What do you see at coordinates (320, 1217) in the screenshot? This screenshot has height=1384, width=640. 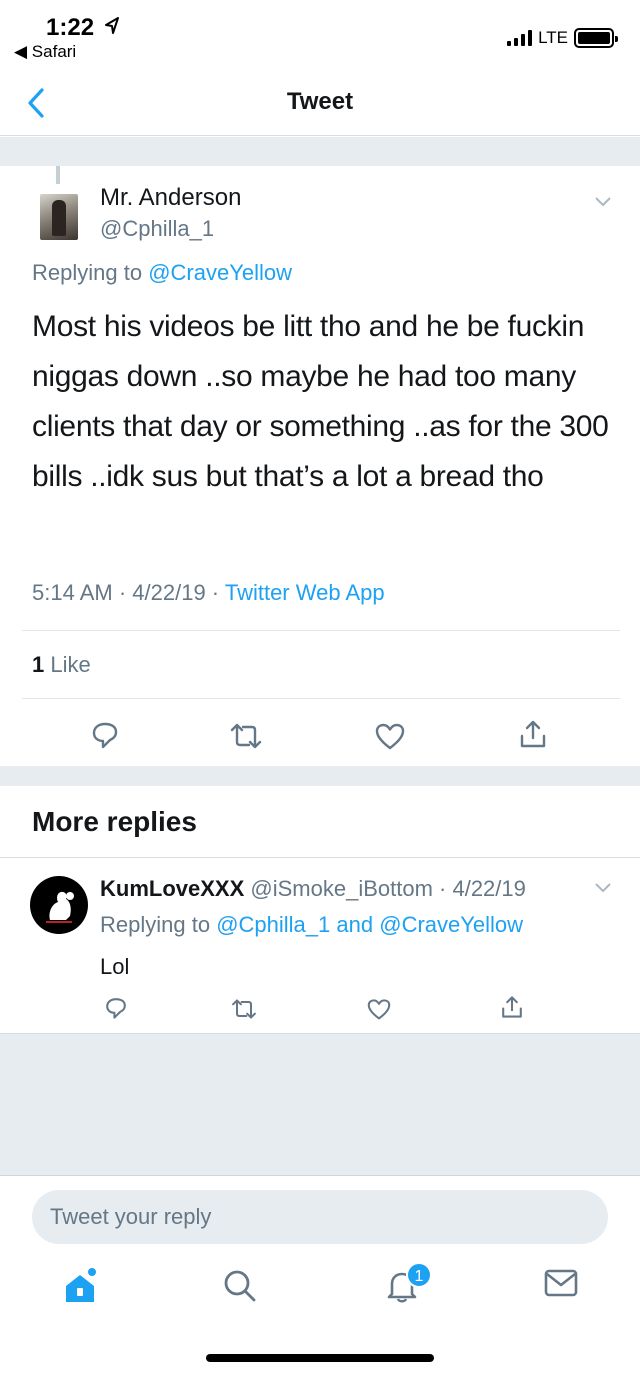 I see `reply-input` at bounding box center [320, 1217].